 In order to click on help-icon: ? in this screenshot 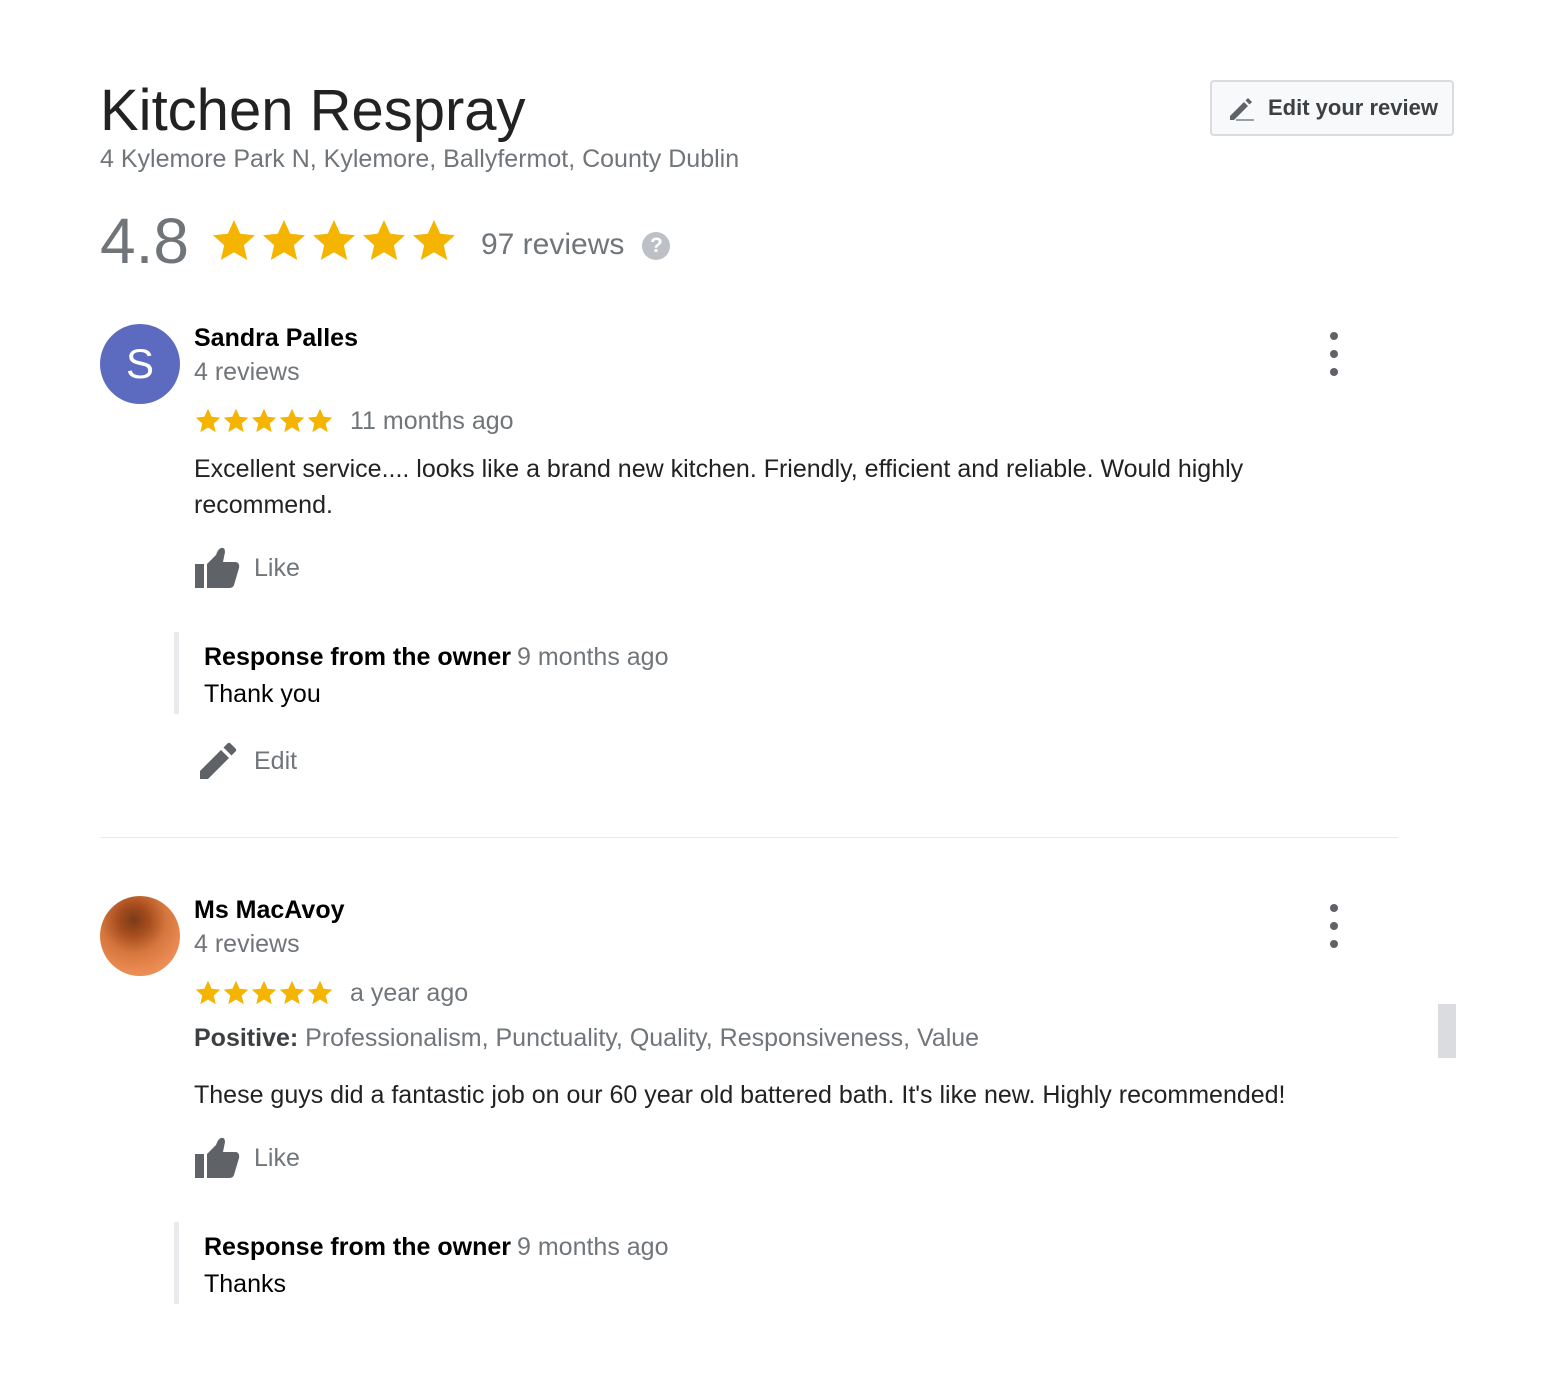, I will do `click(656, 246)`.